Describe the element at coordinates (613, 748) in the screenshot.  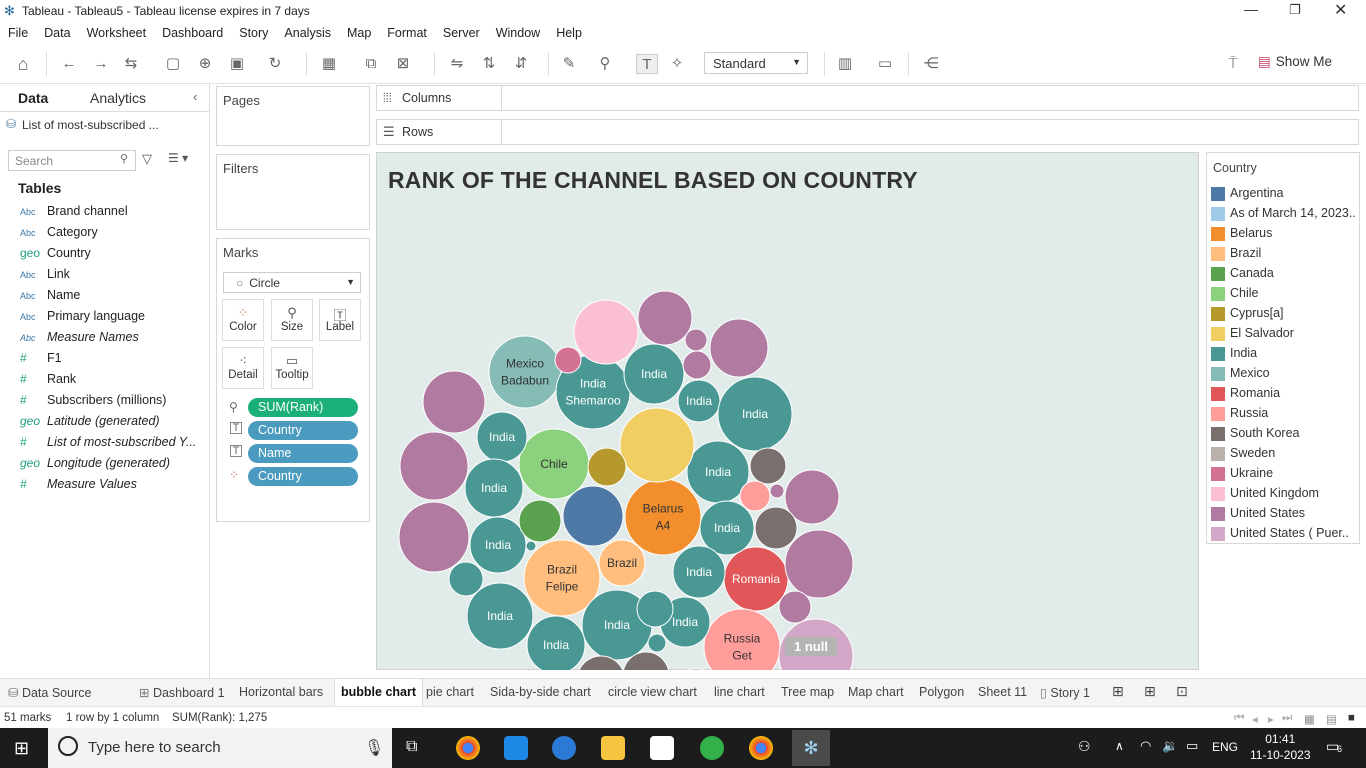
I see `file-explorer-icon` at that location.